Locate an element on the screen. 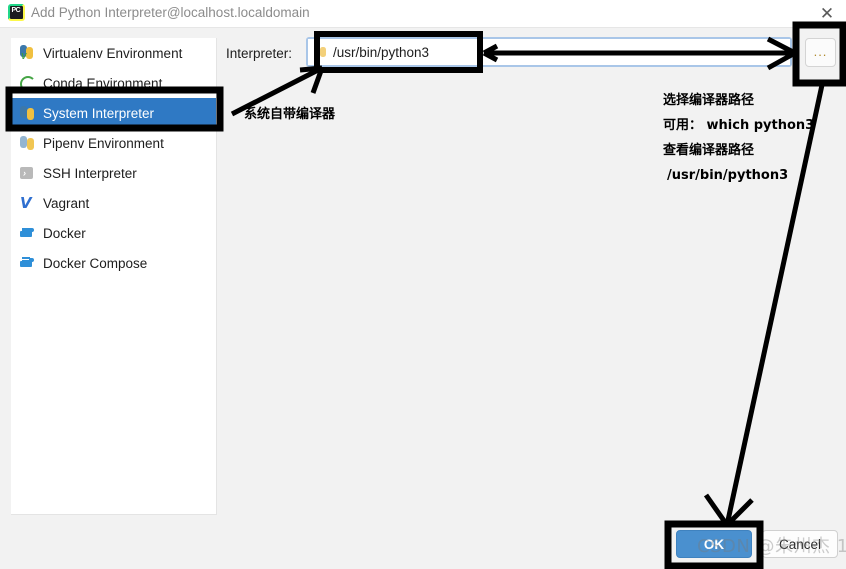 The image size is (846, 569). sidebar-item-docker-compose: Docker Compose is located at coordinates (113, 263).